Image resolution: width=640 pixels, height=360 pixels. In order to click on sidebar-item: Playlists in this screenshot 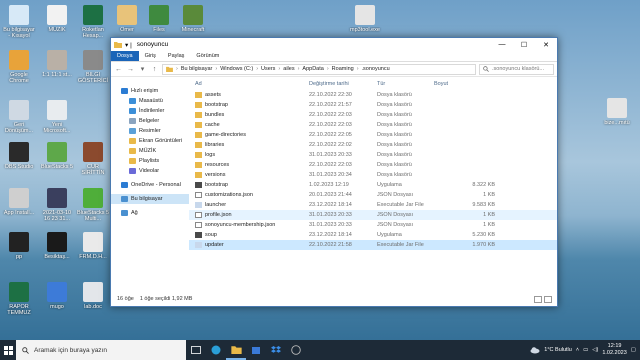, I will do `click(150, 161)`.